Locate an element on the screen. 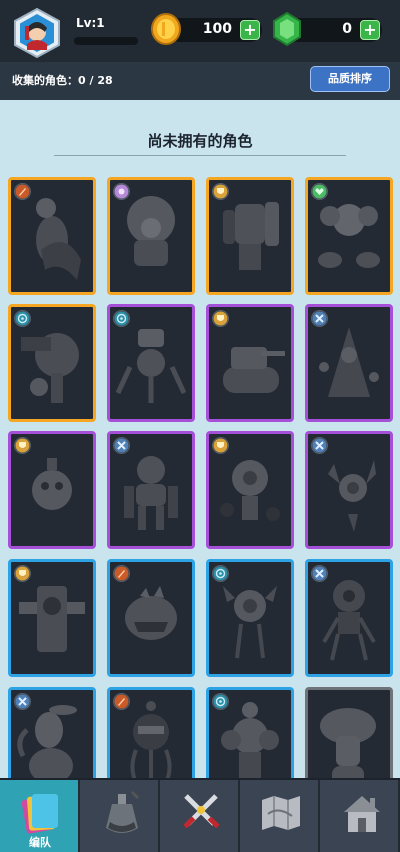 Image resolution: width=400 pixels, height=852 pixels. avatar-hexagon-icon is located at coordinates (37, 33).